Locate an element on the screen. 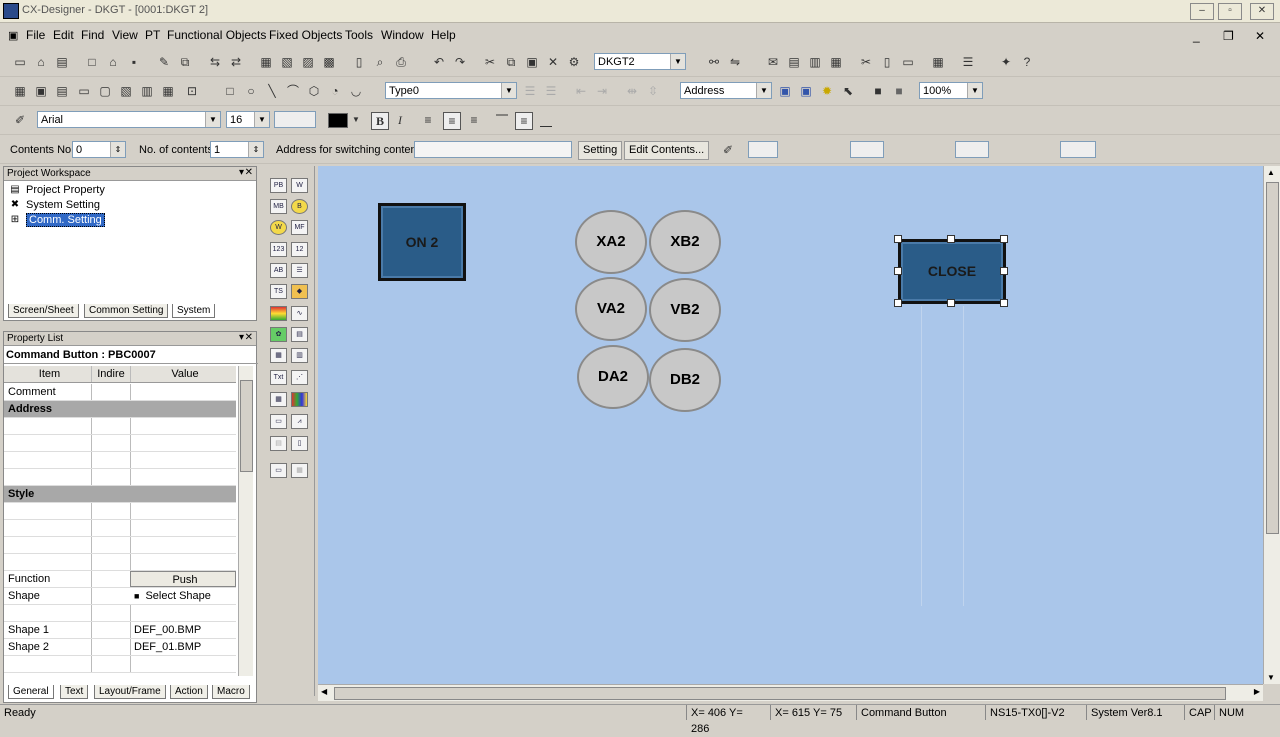  tab-general: General is located at coordinates (31, 692).